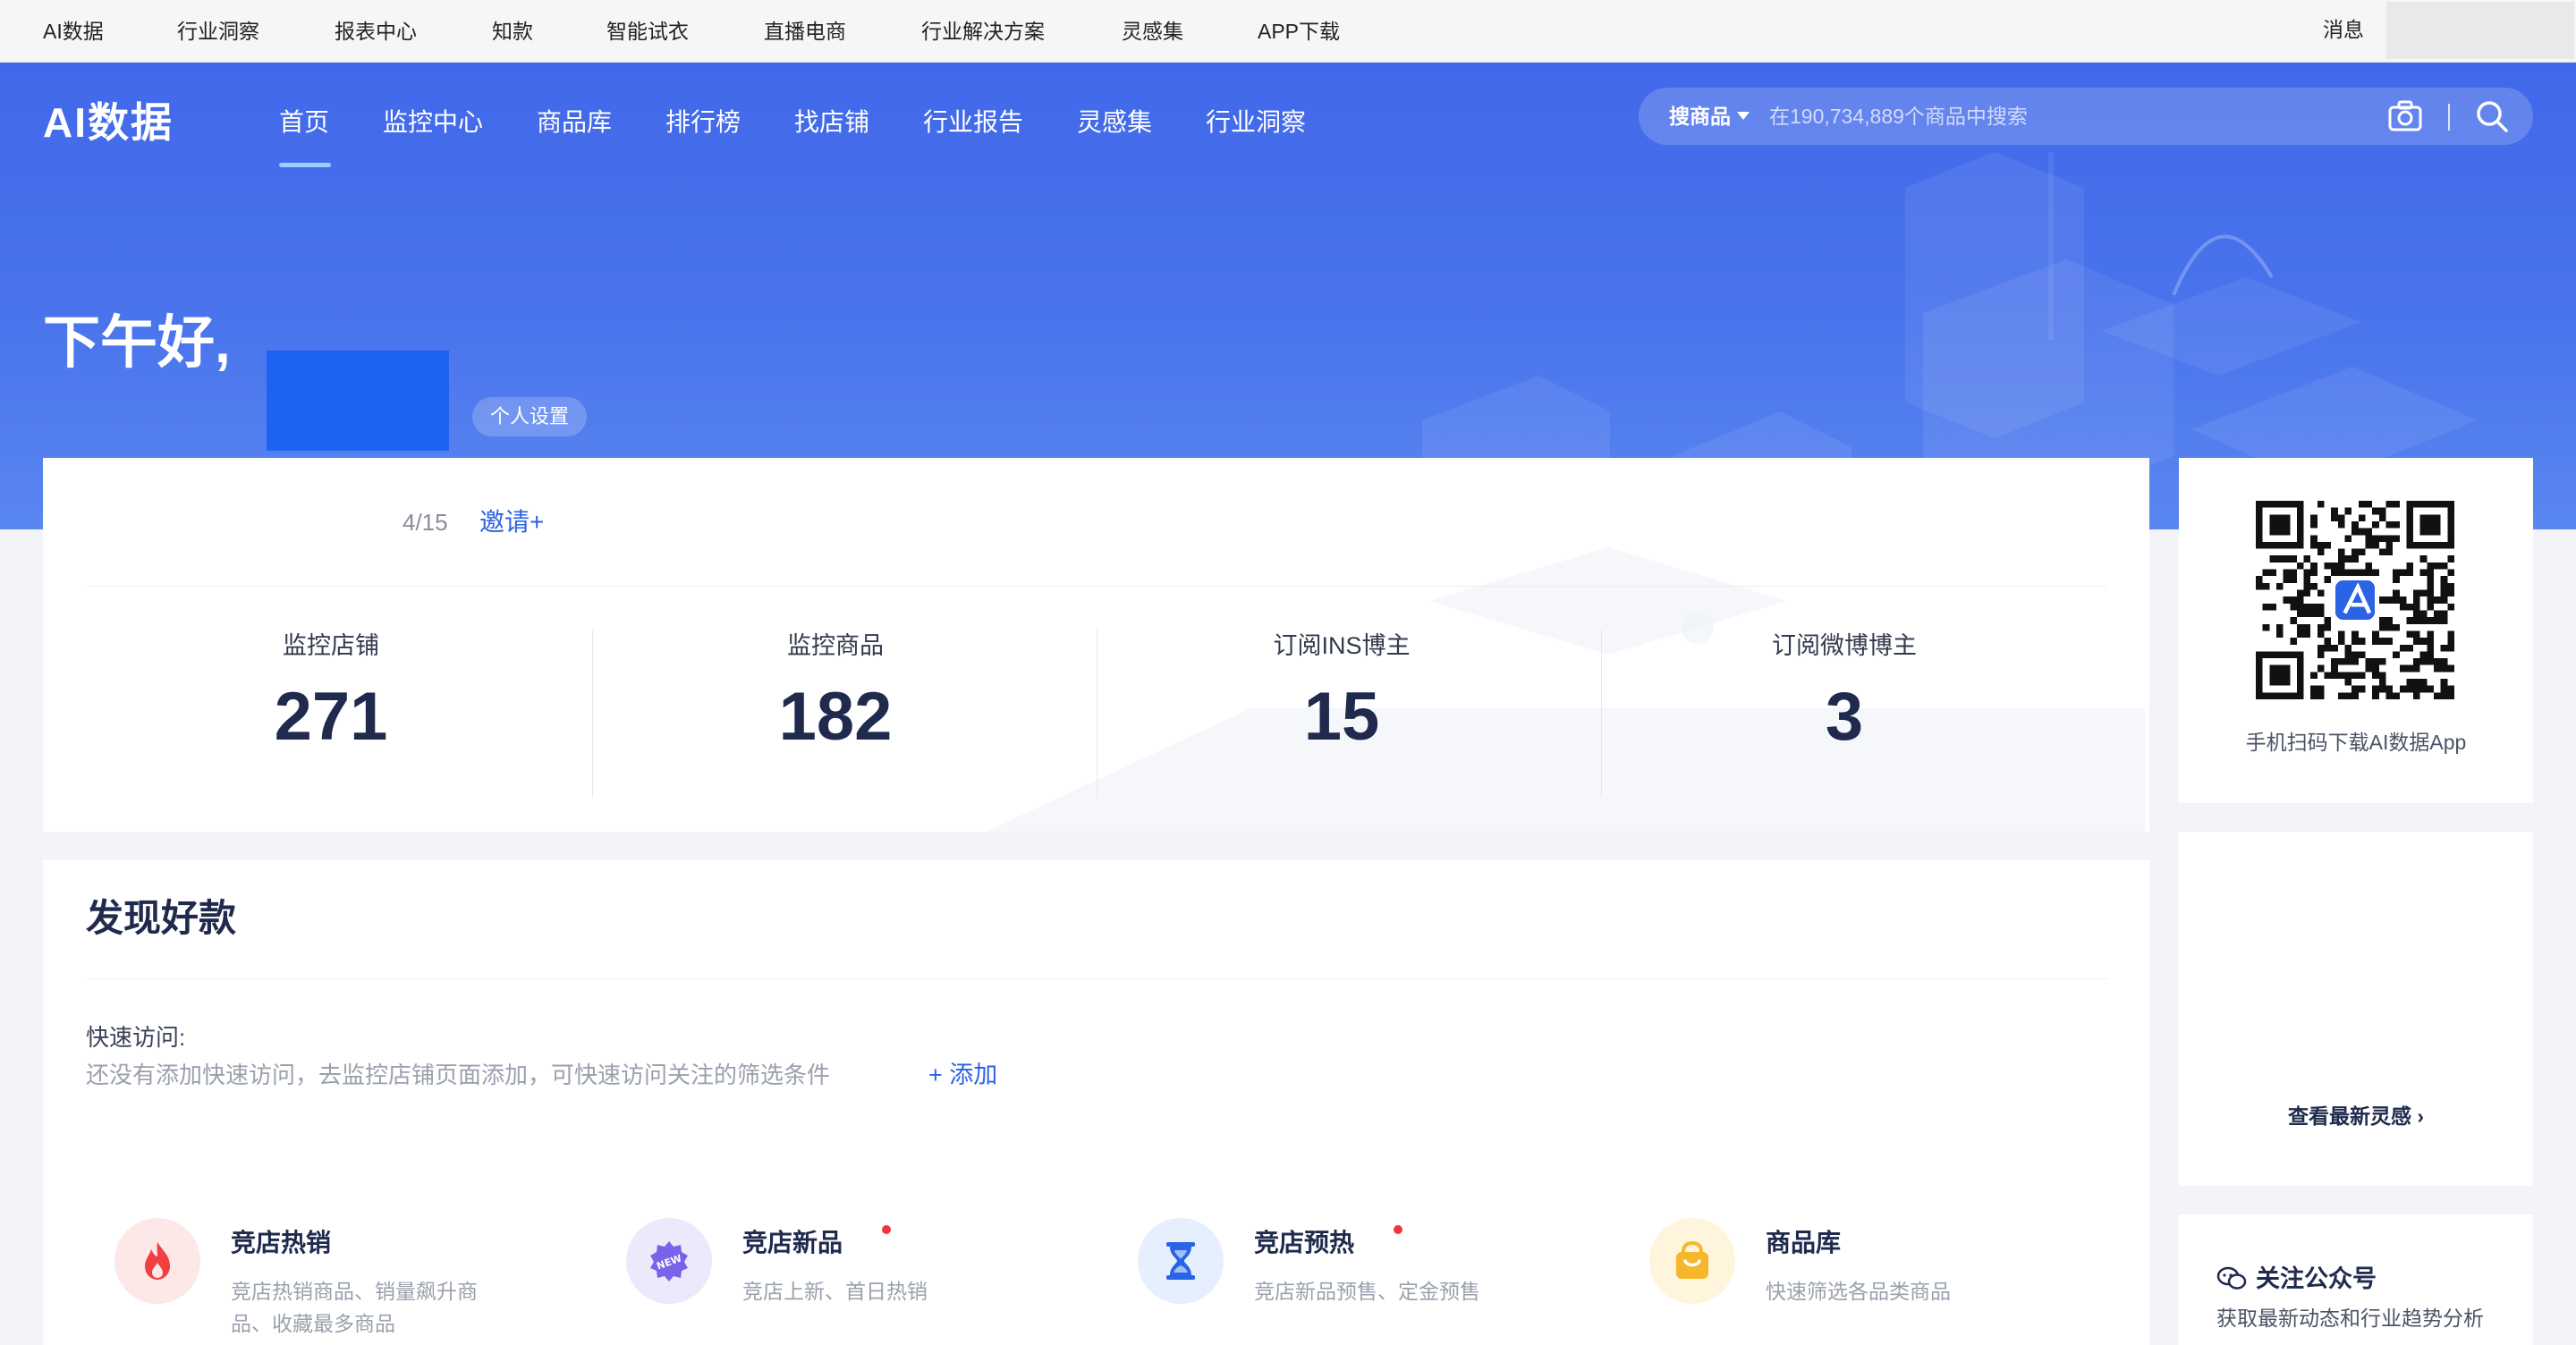  I want to click on caret-down-icon, so click(1743, 116).